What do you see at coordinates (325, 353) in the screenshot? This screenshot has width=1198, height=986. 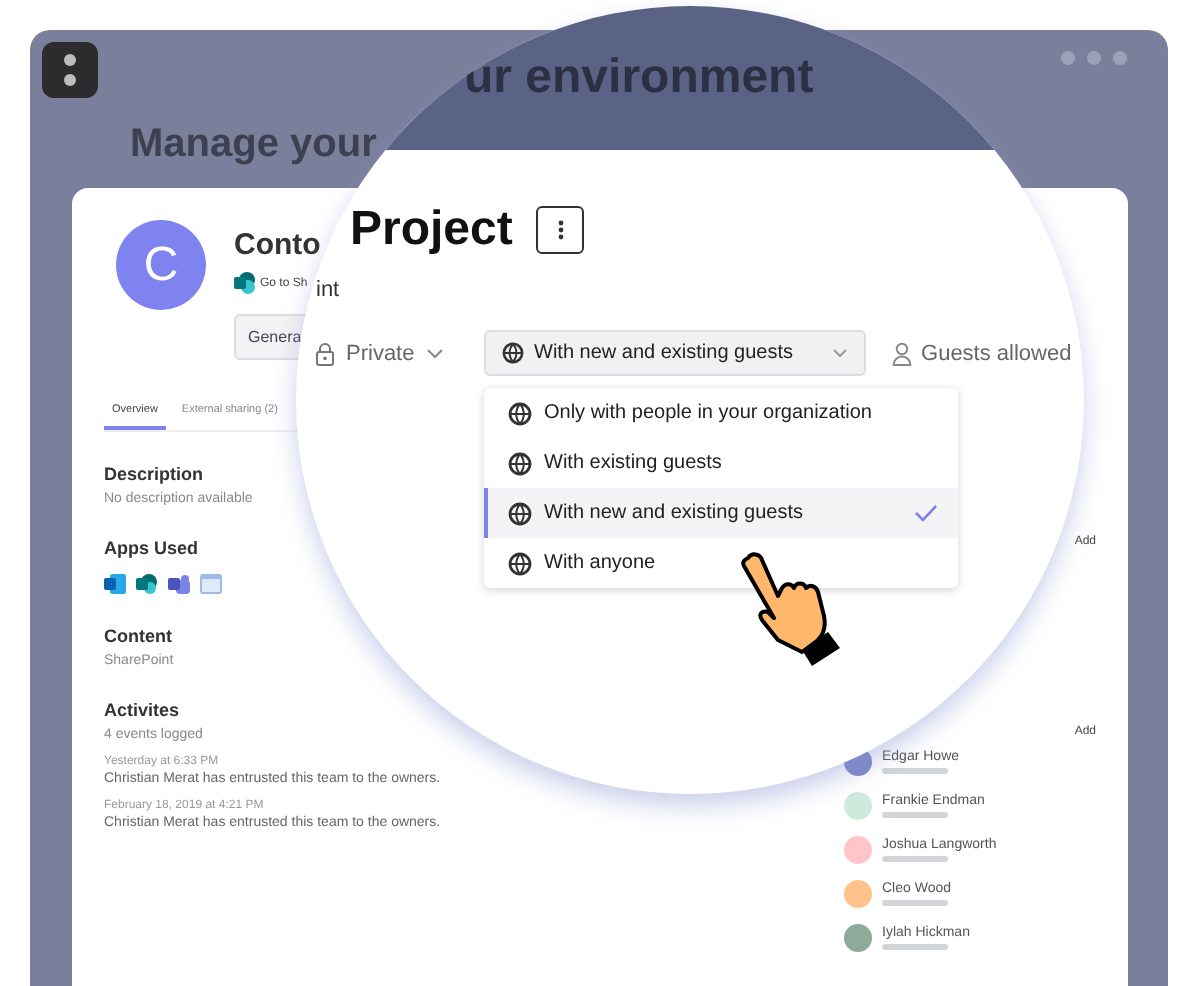 I see `lock-icon` at bounding box center [325, 353].